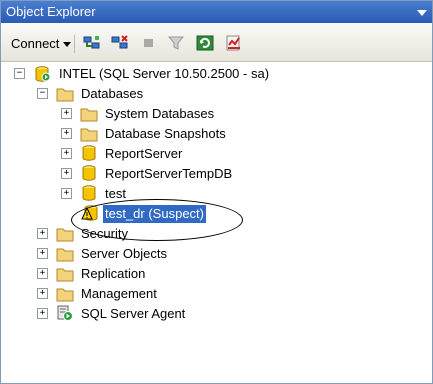 The image size is (433, 384). What do you see at coordinates (124, 253) in the screenshot?
I see `tree-label: Server Objects` at bounding box center [124, 253].